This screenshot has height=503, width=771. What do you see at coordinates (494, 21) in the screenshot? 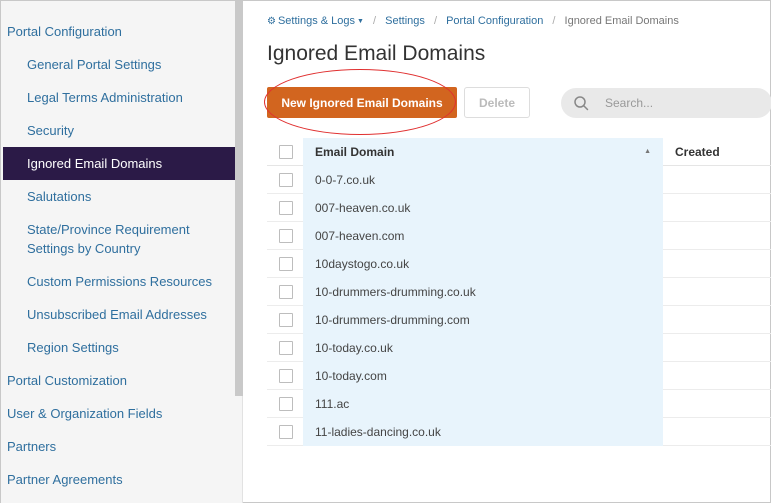
I see `breadcrumb-portal-configuration: Portal Configuration` at bounding box center [494, 21].